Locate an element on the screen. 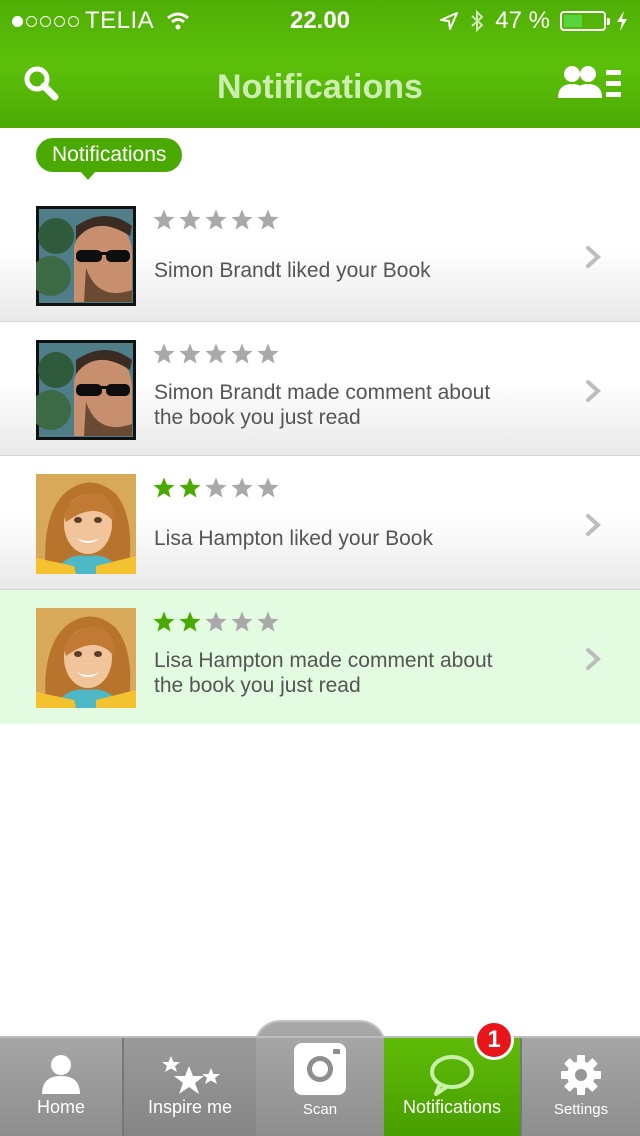  navigation-bar: Notifications is located at coordinates (320, 84).